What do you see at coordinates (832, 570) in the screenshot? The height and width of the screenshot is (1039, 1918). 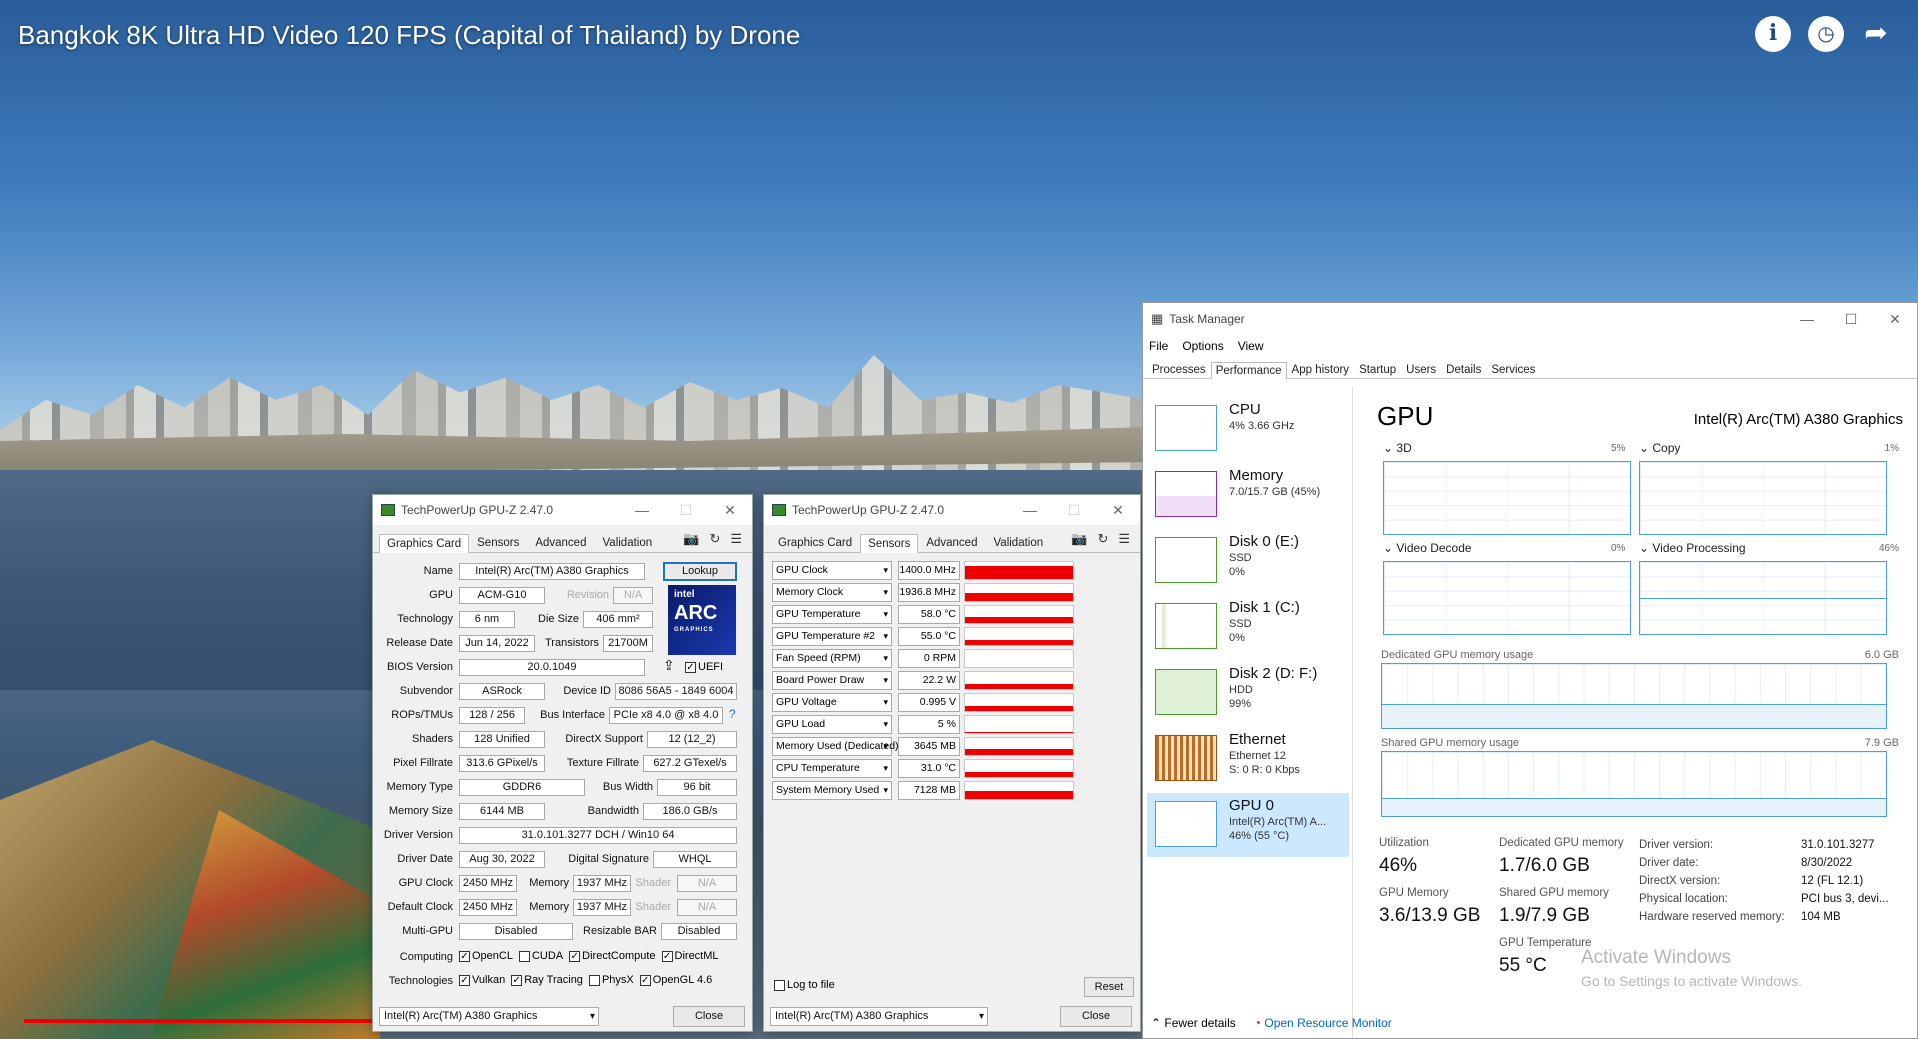 I see `sensor-name-dropdown: GPU Clock` at bounding box center [832, 570].